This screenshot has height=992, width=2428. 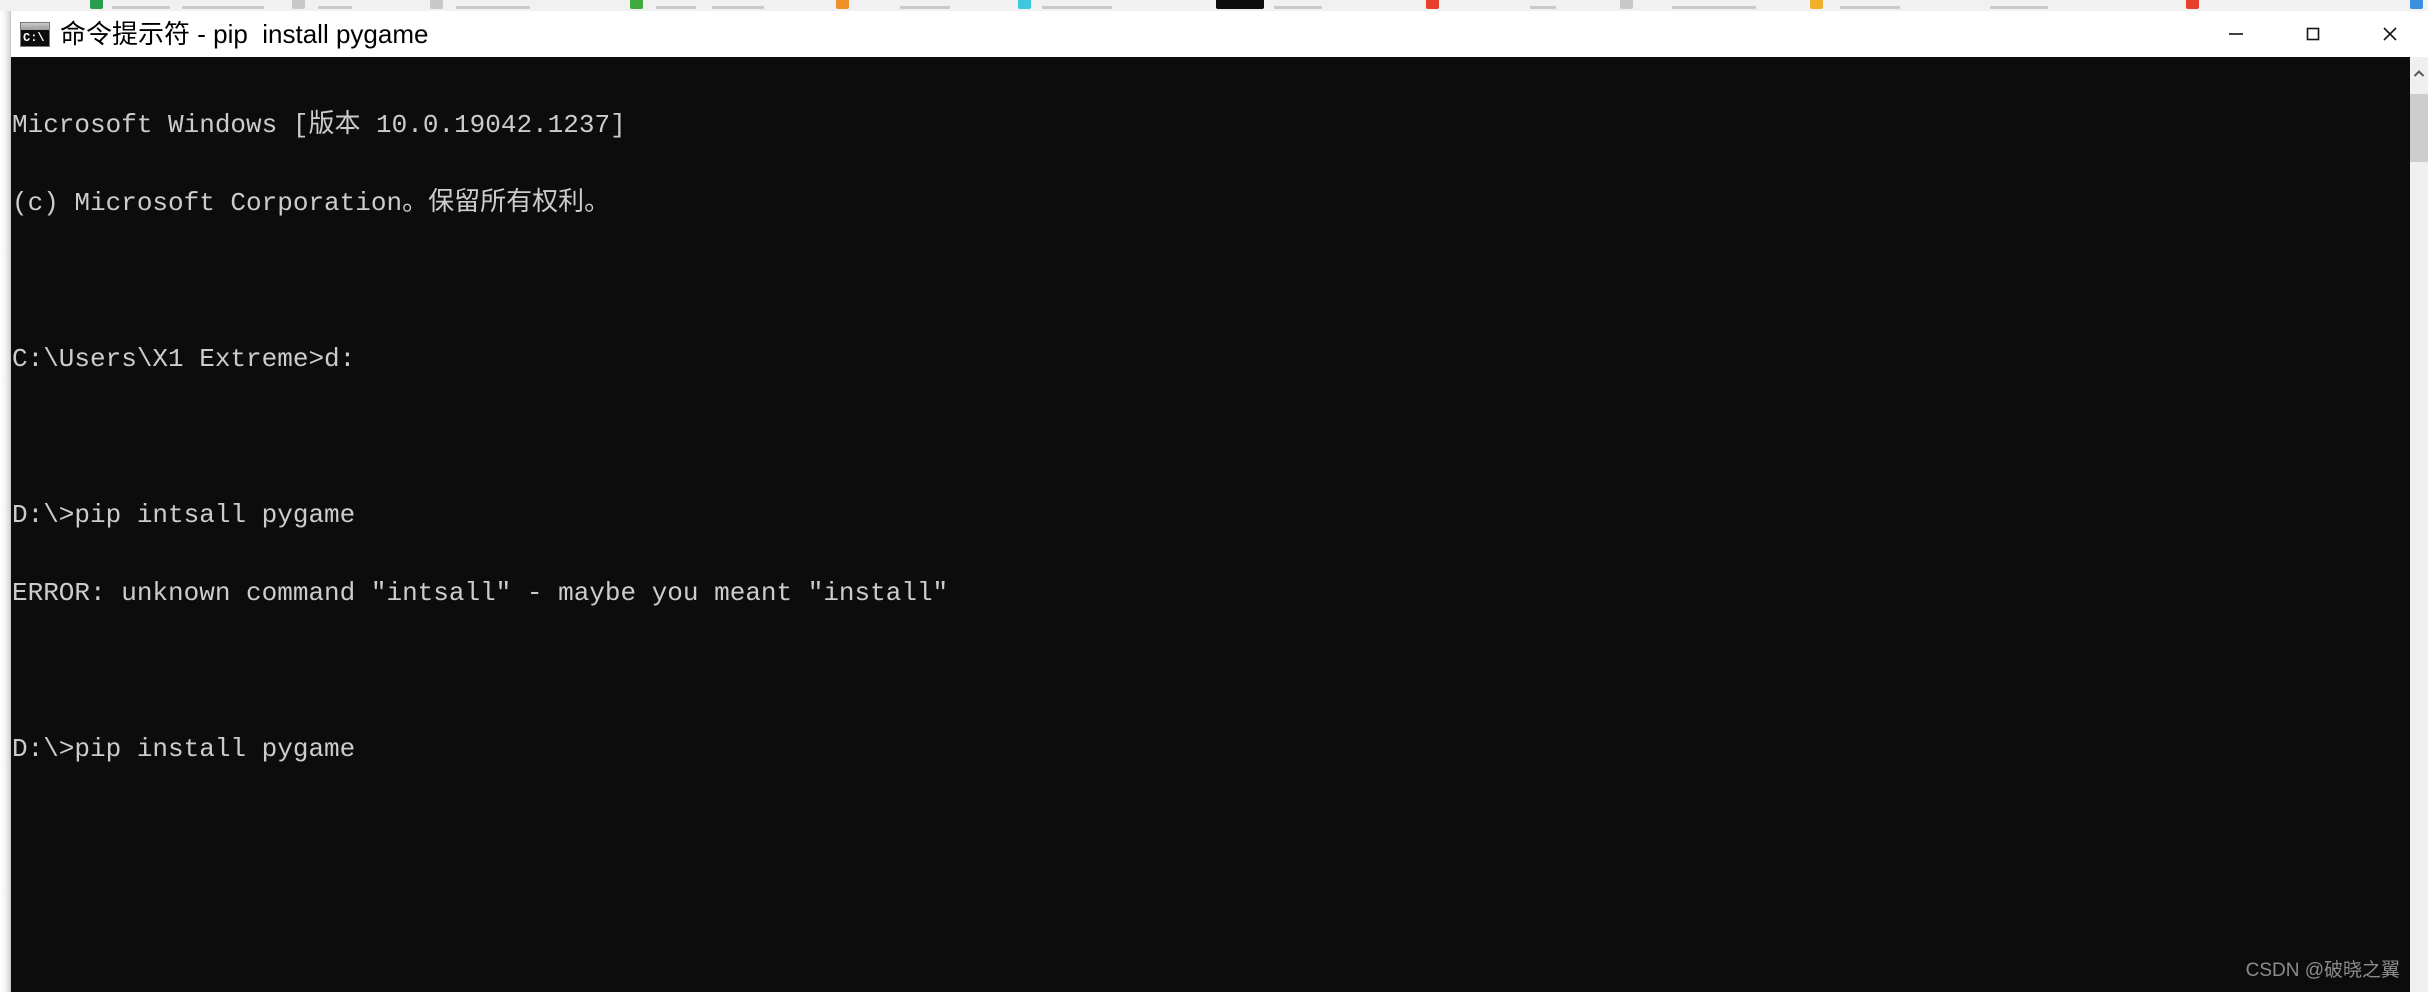 I want to click on window-title: 命令提示符 - pip install pygame, so click(x=244, y=34).